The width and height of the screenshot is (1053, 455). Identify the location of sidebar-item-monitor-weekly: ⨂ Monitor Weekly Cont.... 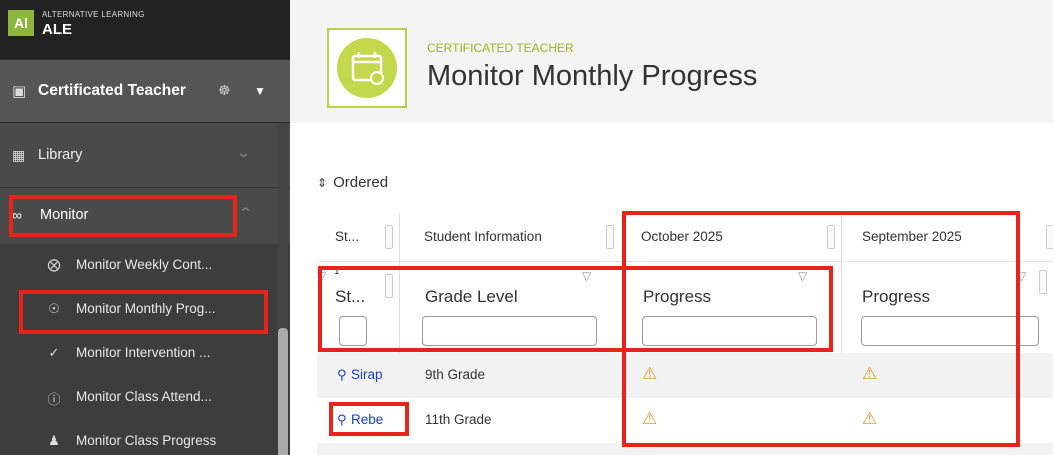
(145, 266).